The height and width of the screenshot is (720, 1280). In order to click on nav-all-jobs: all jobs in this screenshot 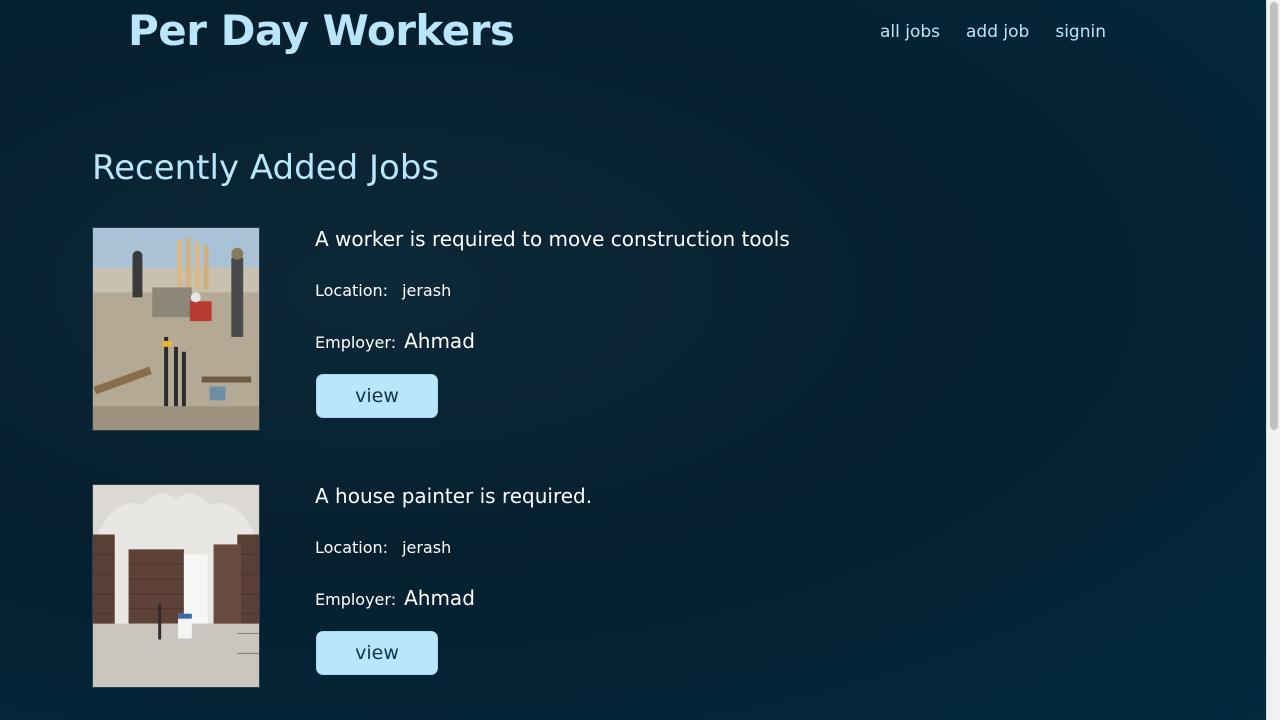, I will do `click(910, 32)`.